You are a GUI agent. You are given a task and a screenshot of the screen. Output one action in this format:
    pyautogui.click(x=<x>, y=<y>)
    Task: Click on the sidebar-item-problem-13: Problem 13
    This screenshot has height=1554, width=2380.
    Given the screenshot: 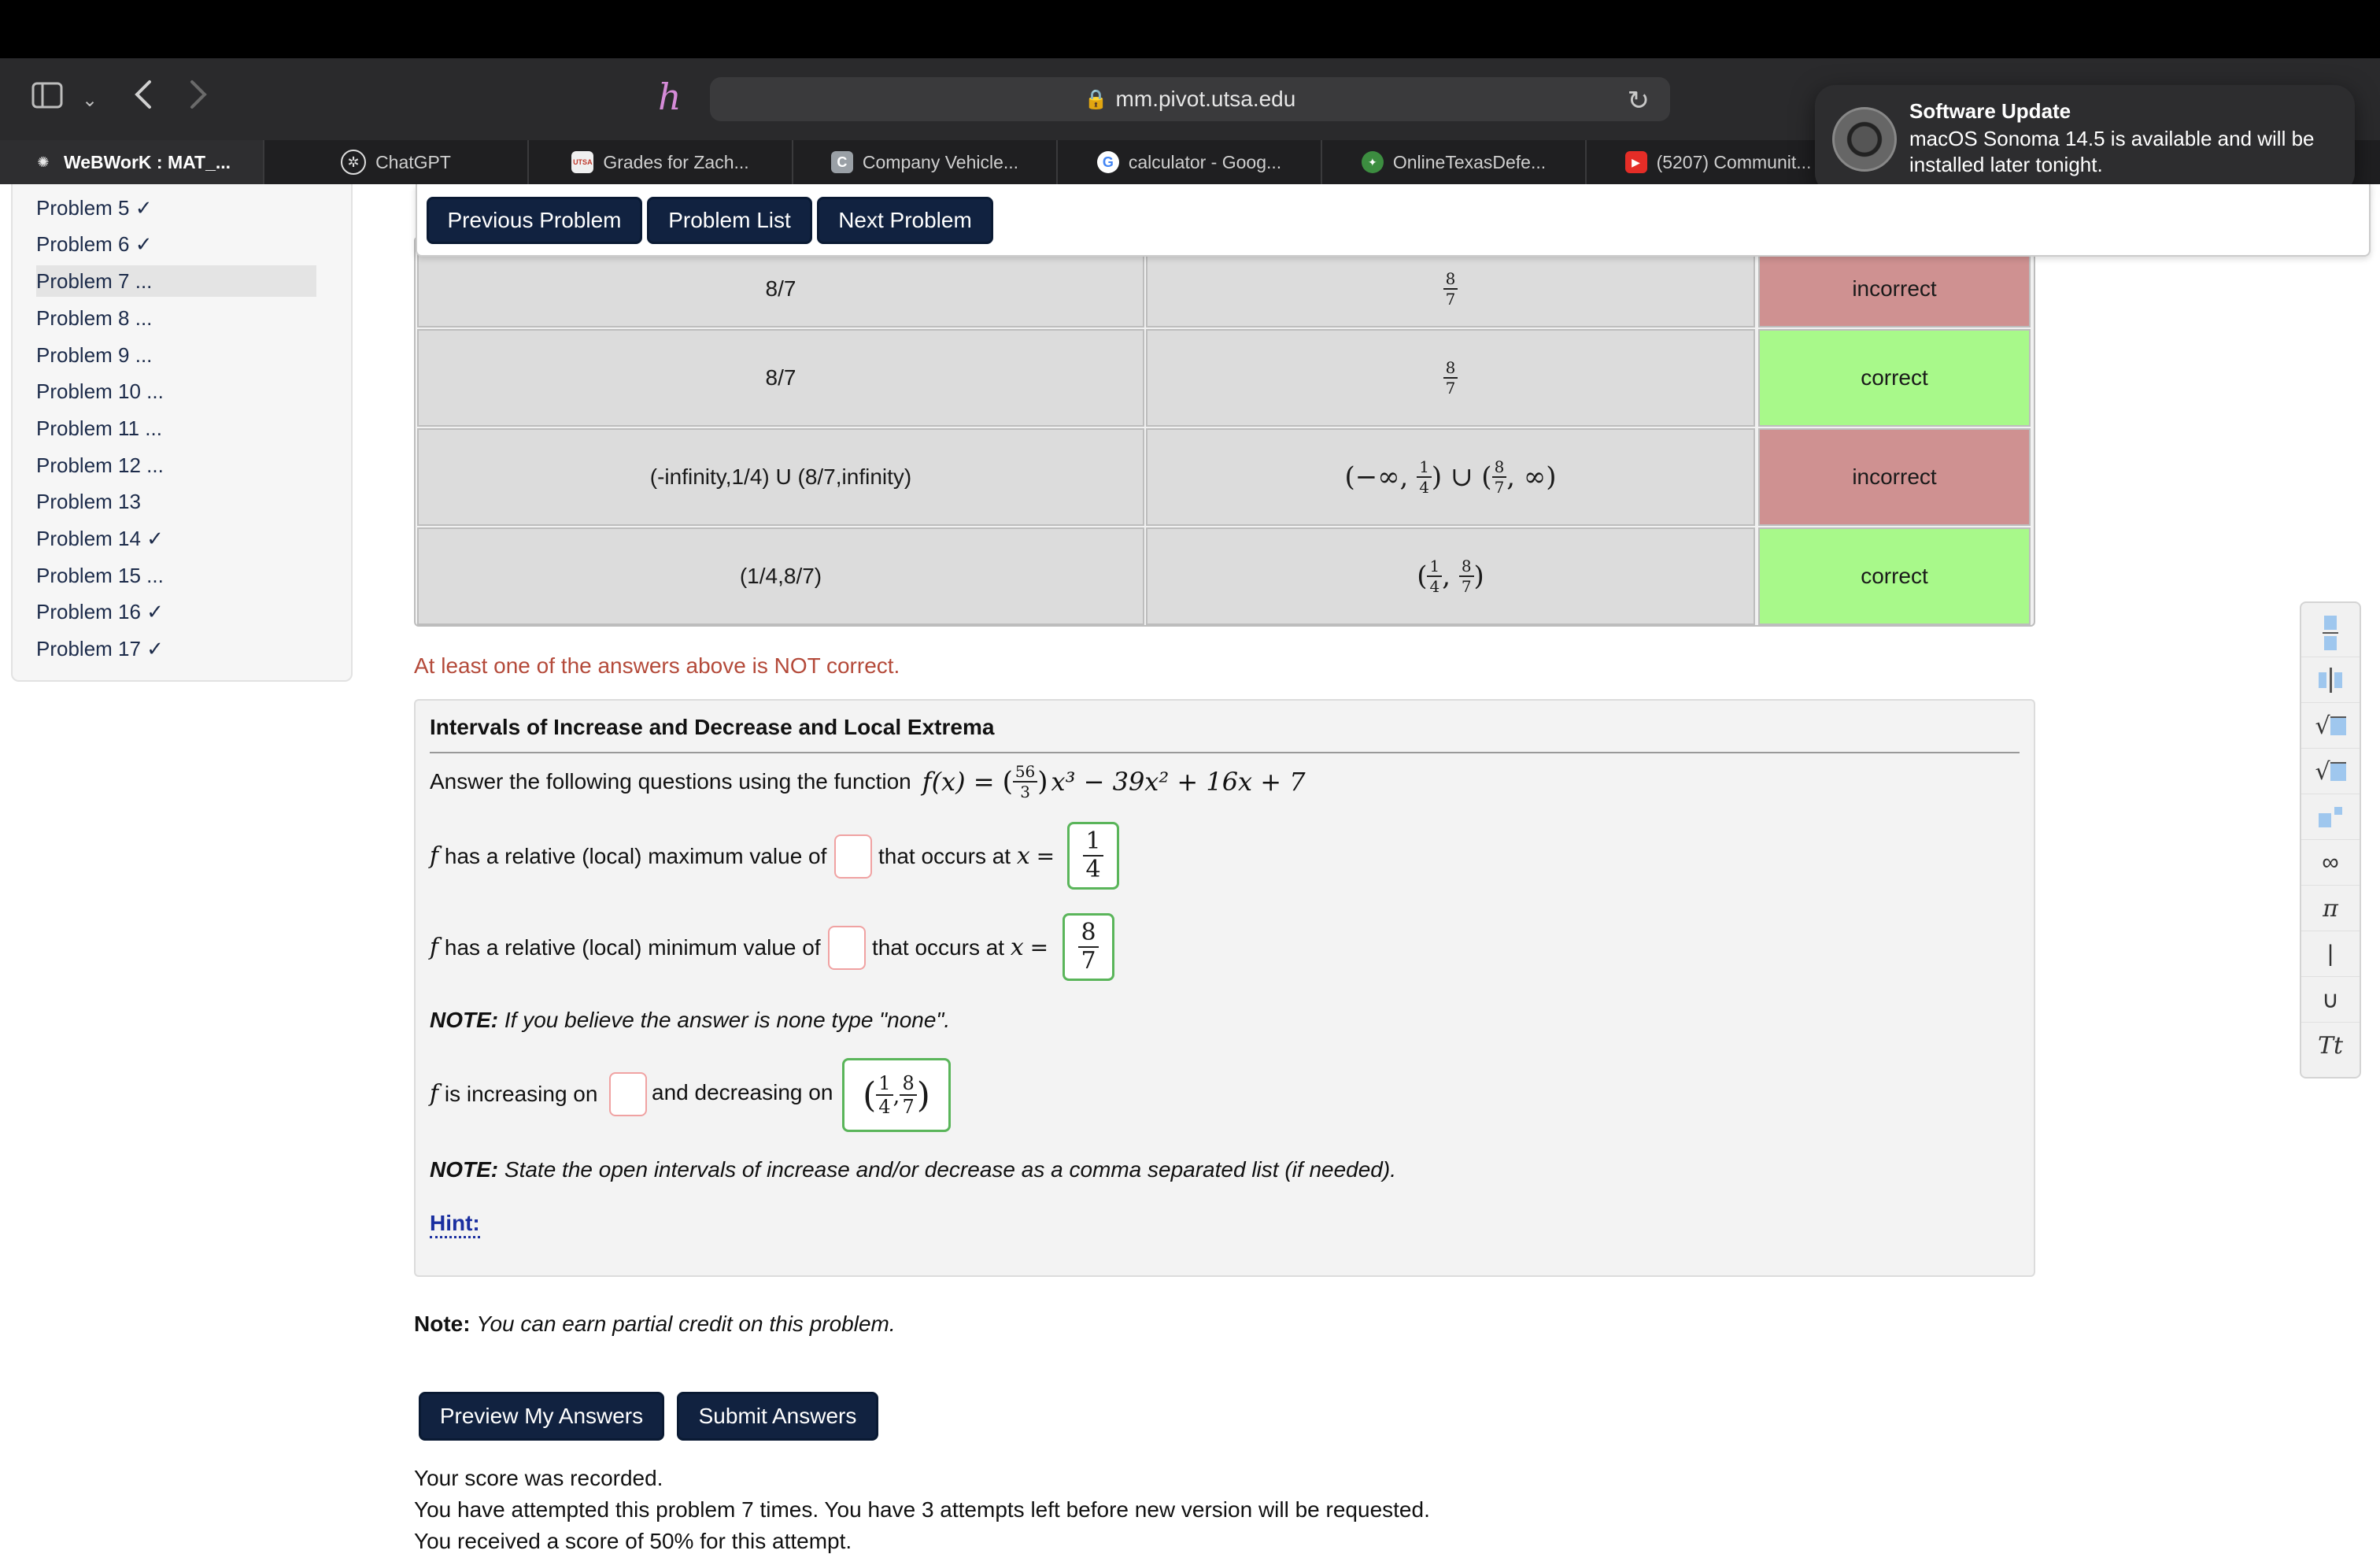 What is the action you would take?
    pyautogui.click(x=176, y=501)
    